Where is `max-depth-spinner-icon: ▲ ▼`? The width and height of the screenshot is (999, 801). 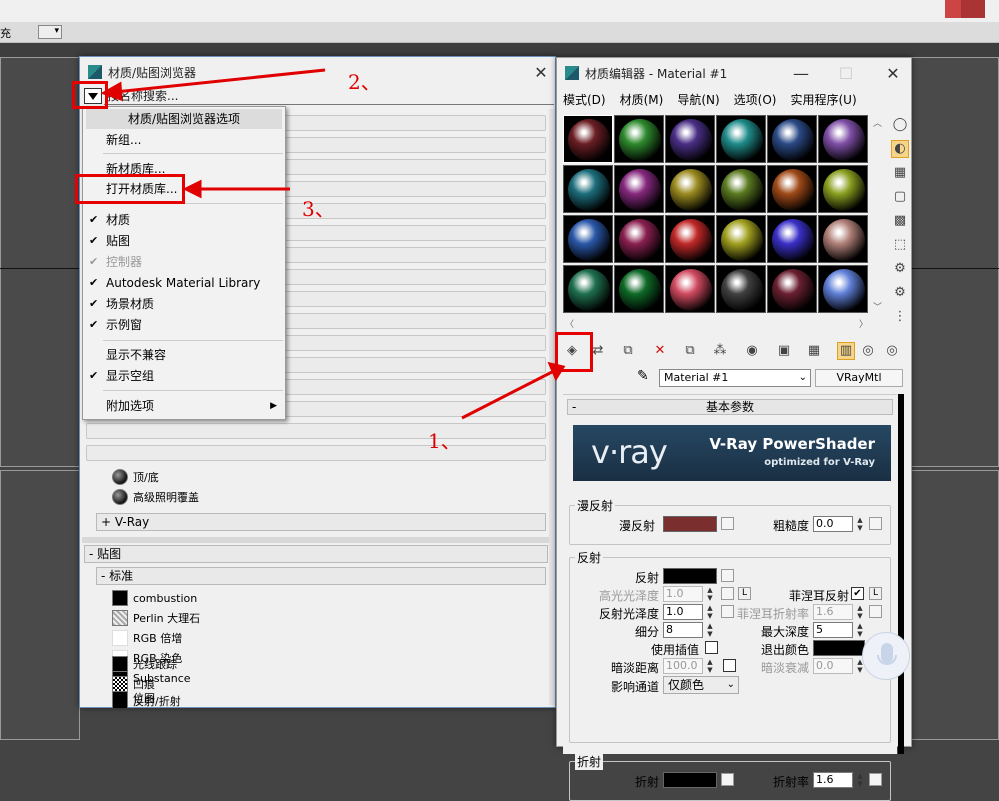
max-depth-spinner-icon: ▲ ▼ is located at coordinates (860, 630).